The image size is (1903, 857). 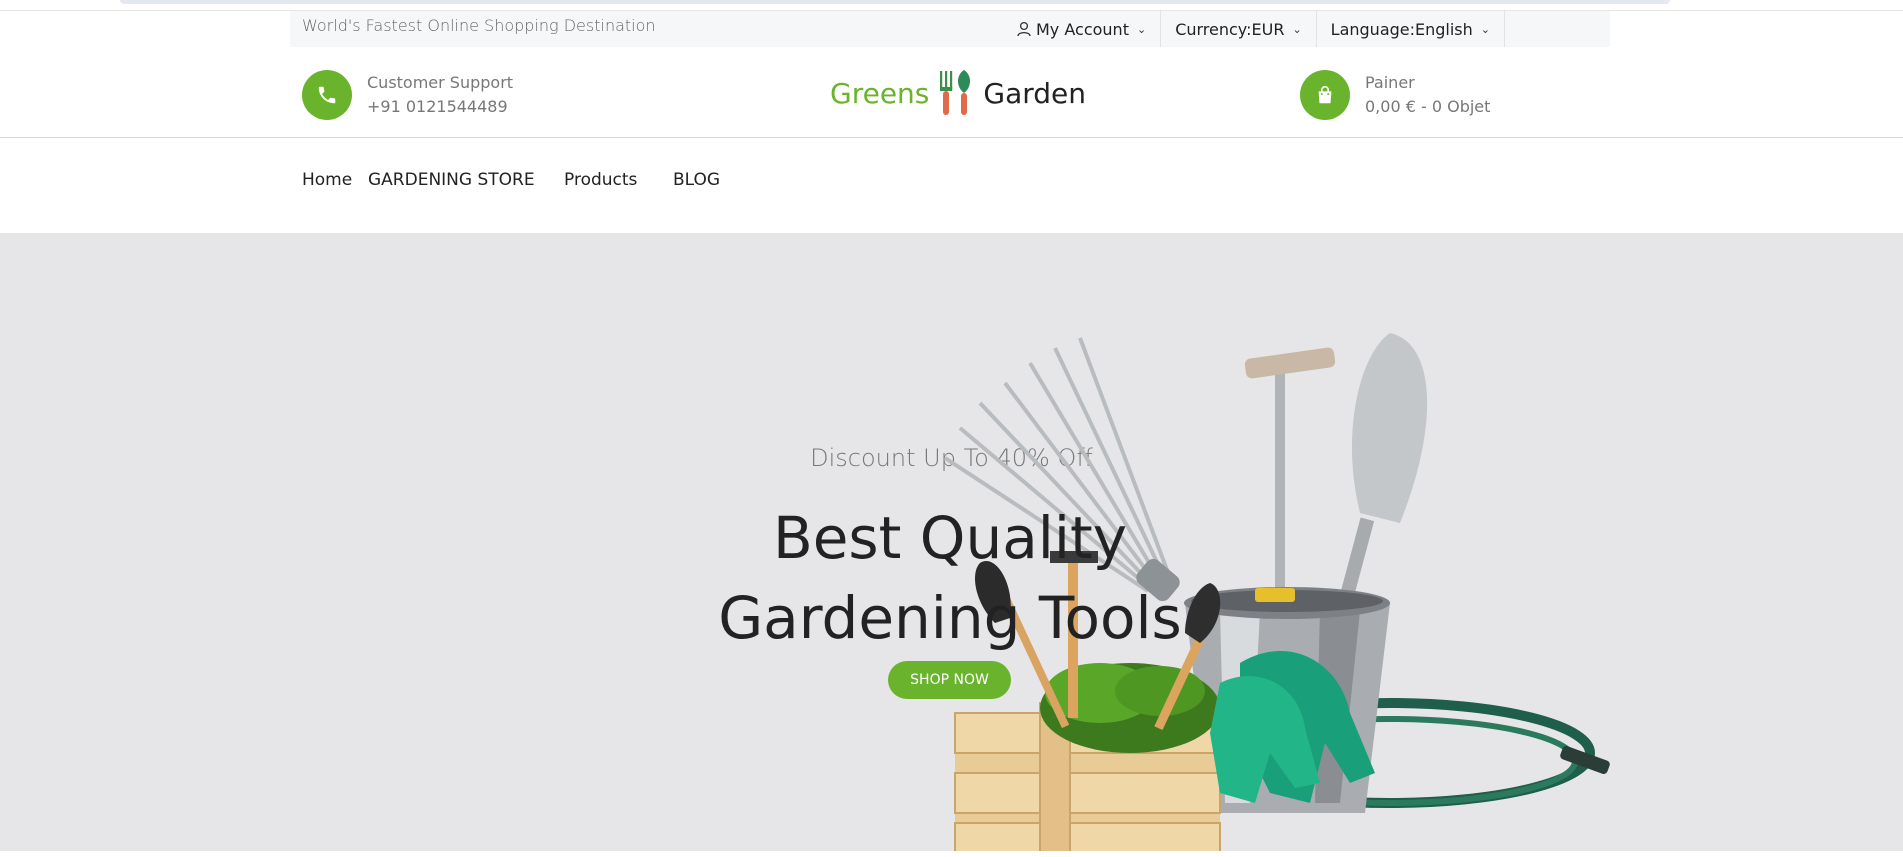 I want to click on nav-gardening-store: GARDENING STORE, so click(x=451, y=180).